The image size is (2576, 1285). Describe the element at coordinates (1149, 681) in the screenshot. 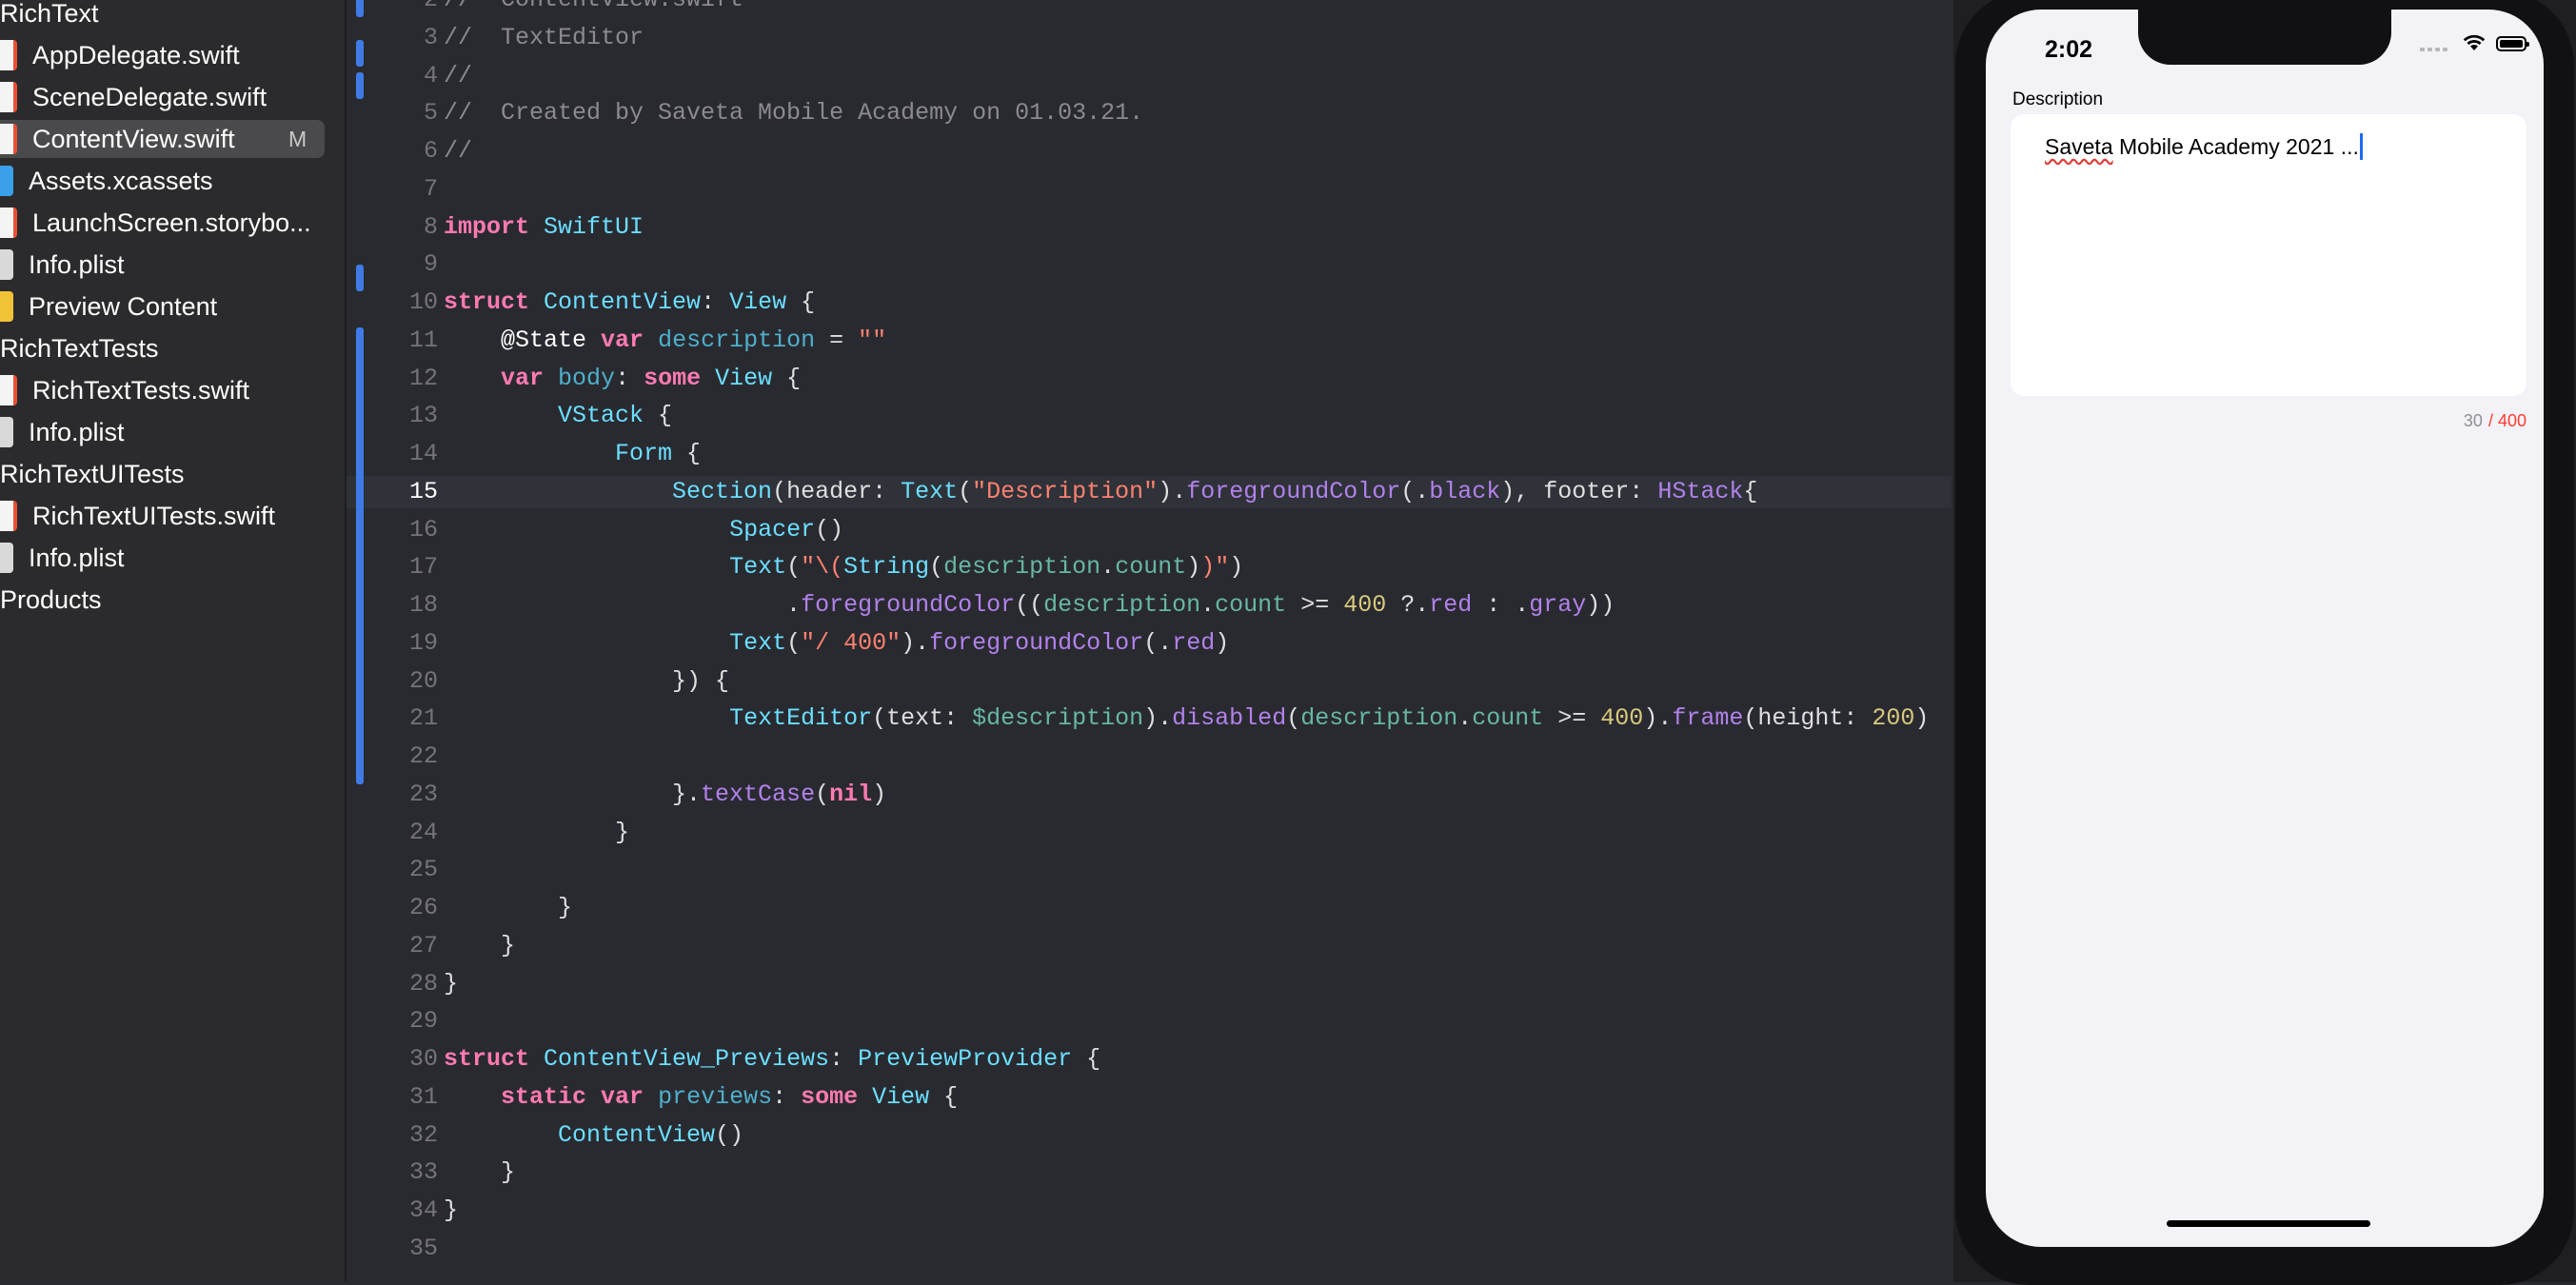

I see `code-line: 20 }) {` at that location.